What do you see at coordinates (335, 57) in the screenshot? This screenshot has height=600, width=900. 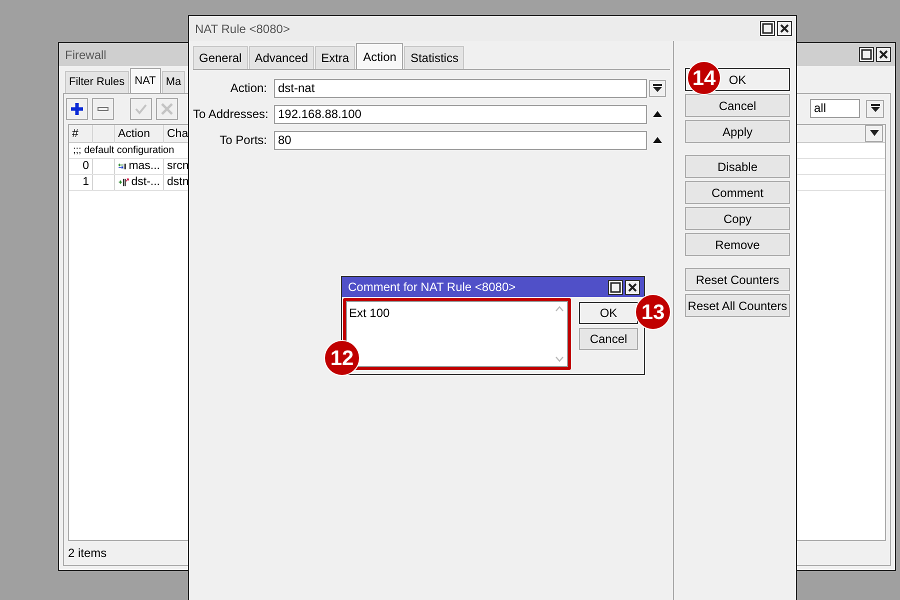 I see `tab: Extra` at bounding box center [335, 57].